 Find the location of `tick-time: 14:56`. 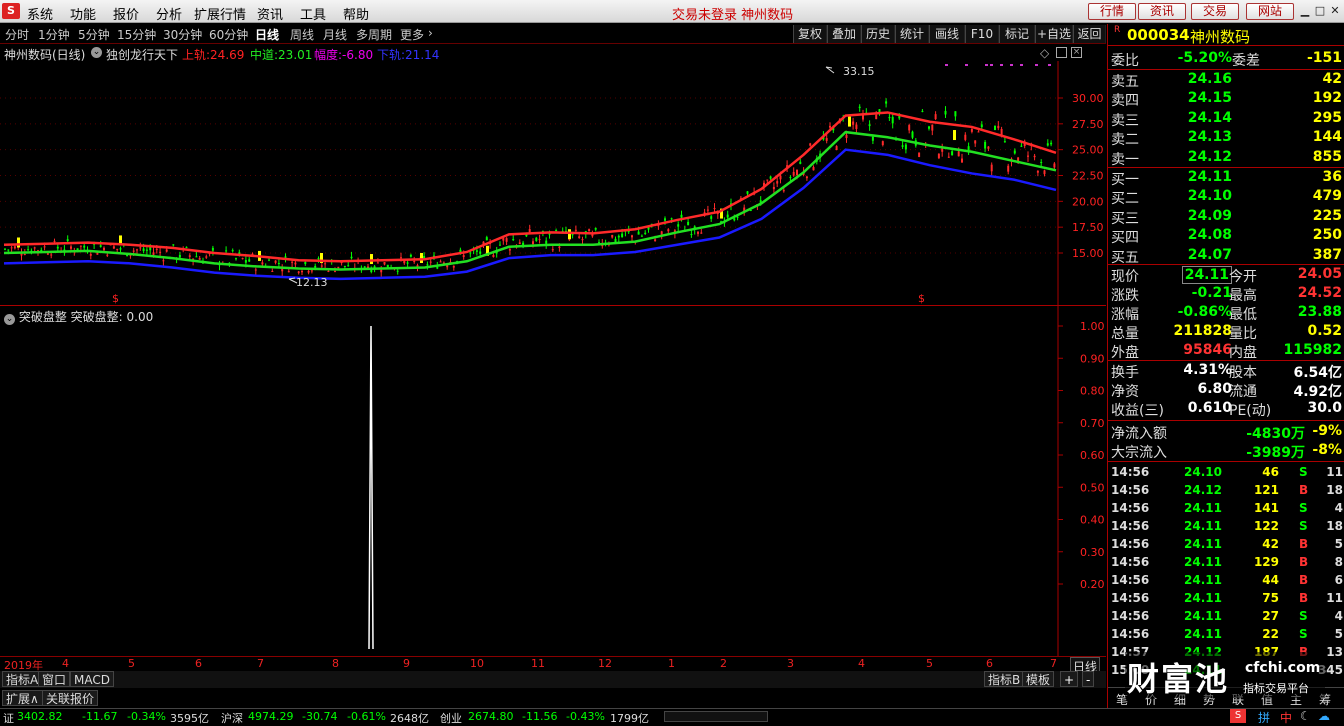

tick-time: 14:56 is located at coordinates (1130, 544).